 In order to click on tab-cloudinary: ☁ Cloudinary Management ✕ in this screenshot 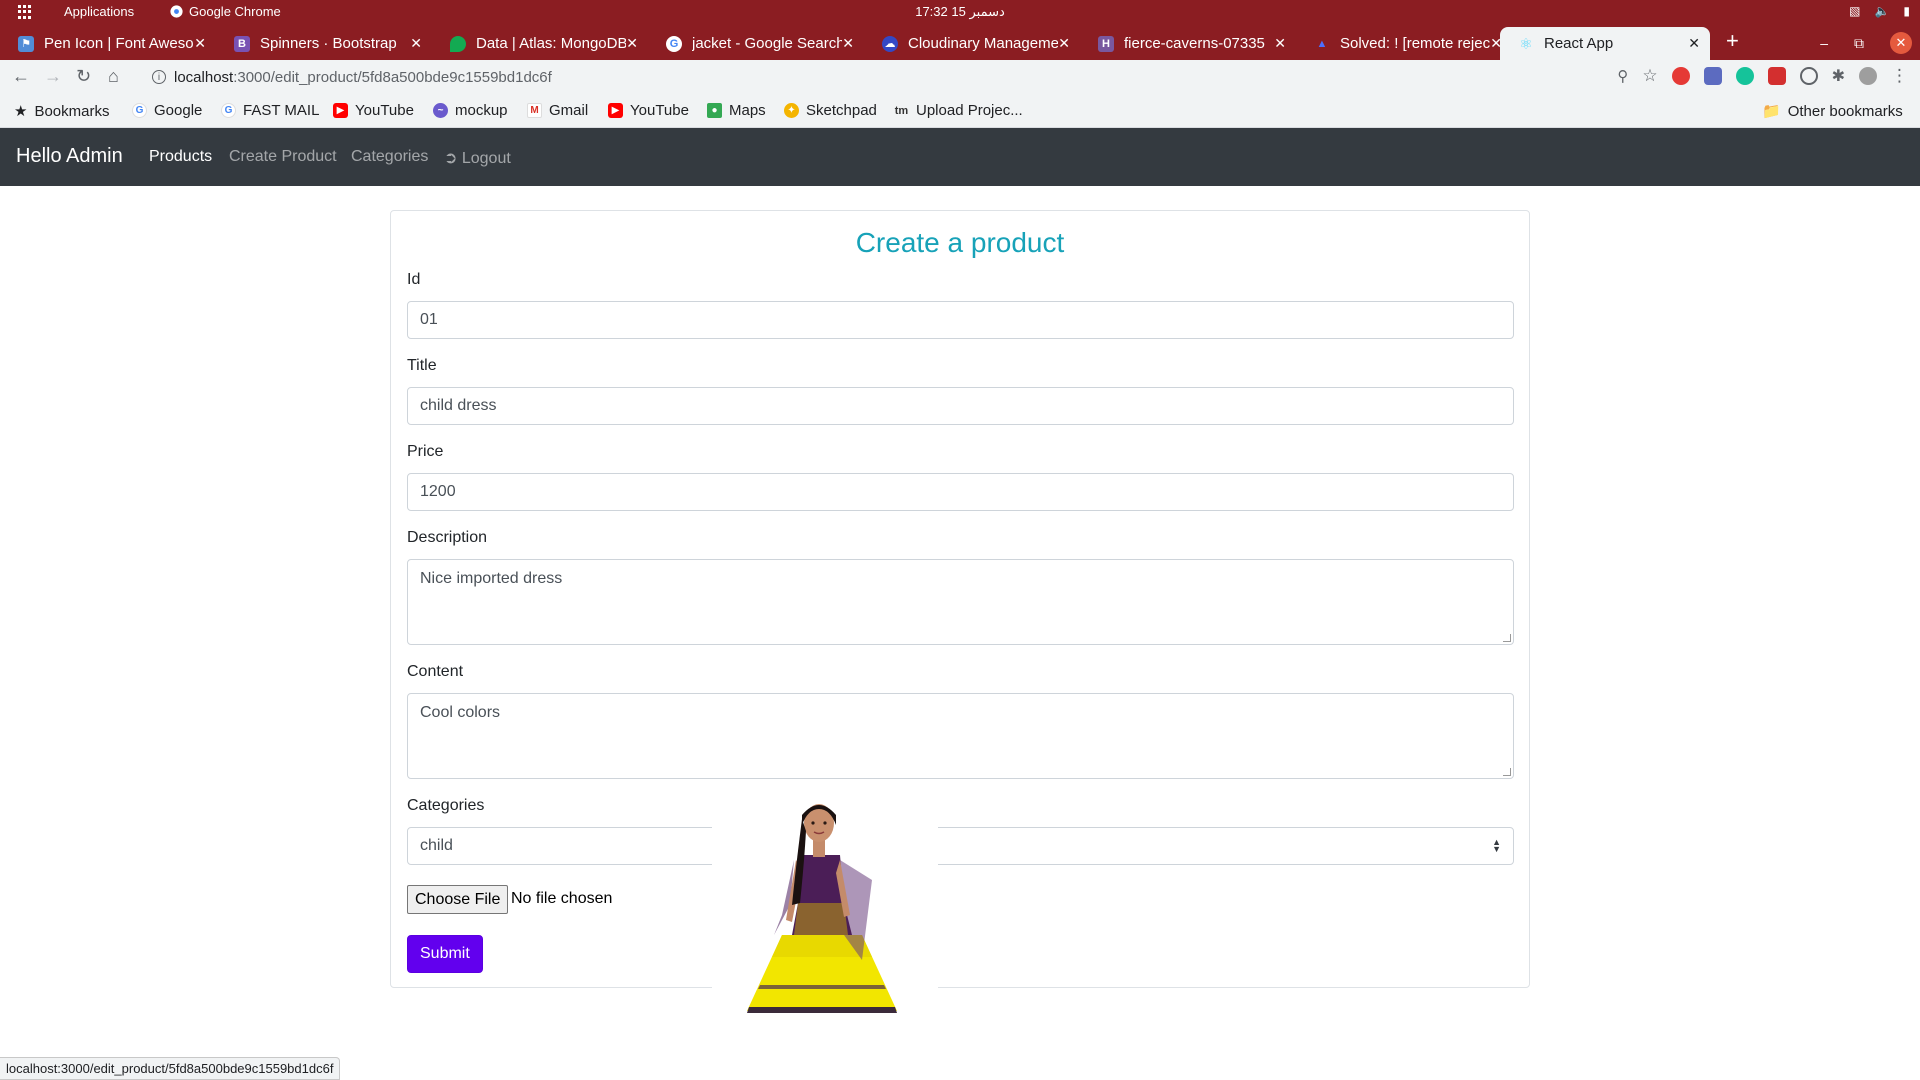, I will do `click(972, 43)`.